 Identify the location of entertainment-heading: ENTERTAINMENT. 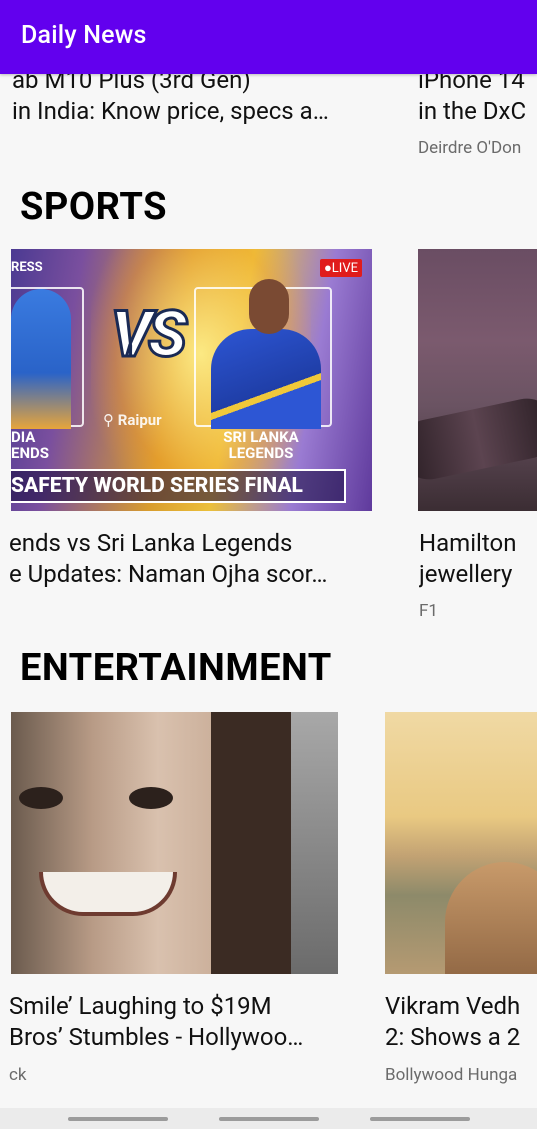
(176, 668).